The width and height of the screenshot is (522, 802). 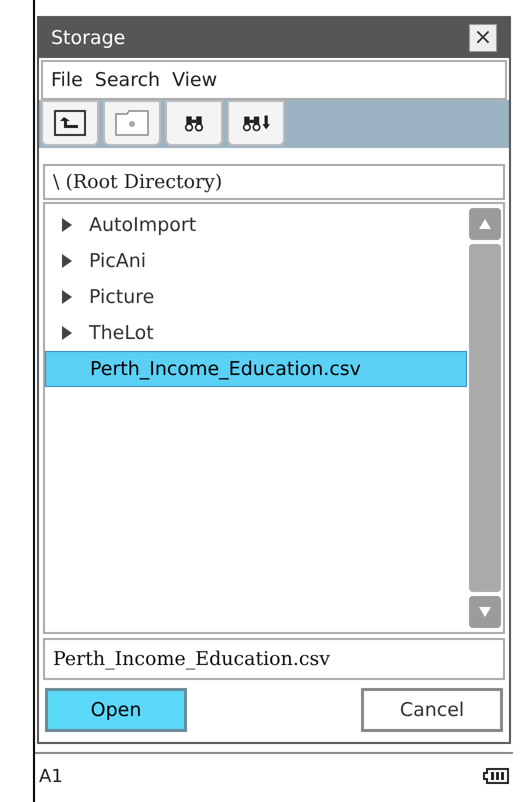 What do you see at coordinates (485, 612) in the screenshot?
I see `scroll-down-icon` at bounding box center [485, 612].